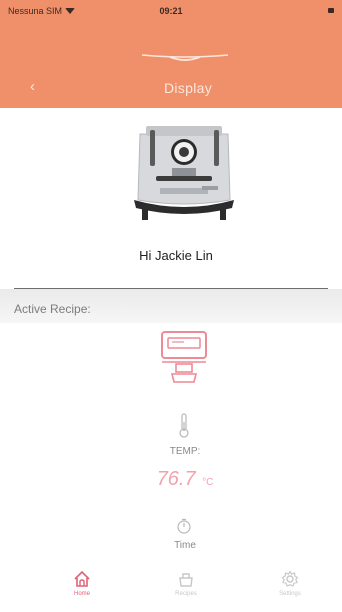 This screenshot has width=342, height=612. What do you see at coordinates (176, 255) in the screenshot?
I see `greeting-text: Hi Jackie Lin` at bounding box center [176, 255].